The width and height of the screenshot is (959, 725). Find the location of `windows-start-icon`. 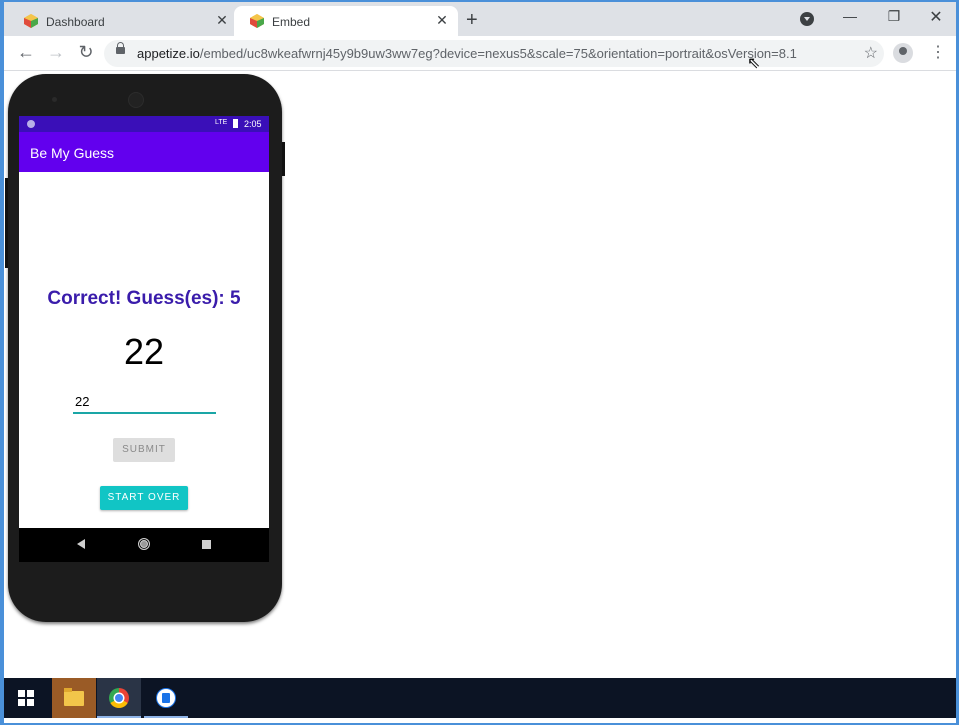

windows-start-icon is located at coordinates (26, 698).